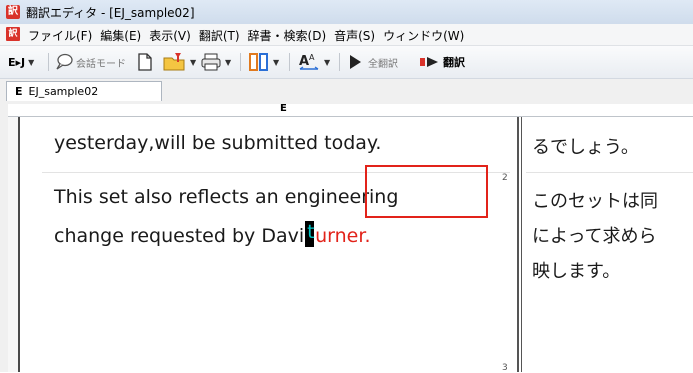  I want to click on segment-number: 2, so click(505, 178).